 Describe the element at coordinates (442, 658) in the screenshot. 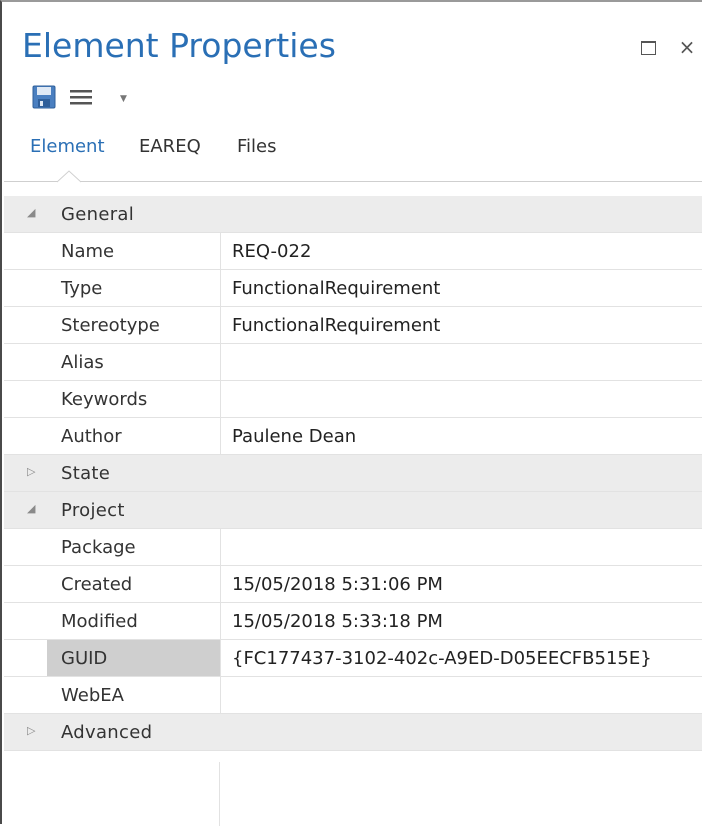

I see `property-value: {FC177437-3102-402c-A9ED-D05EECFB515E}` at that location.